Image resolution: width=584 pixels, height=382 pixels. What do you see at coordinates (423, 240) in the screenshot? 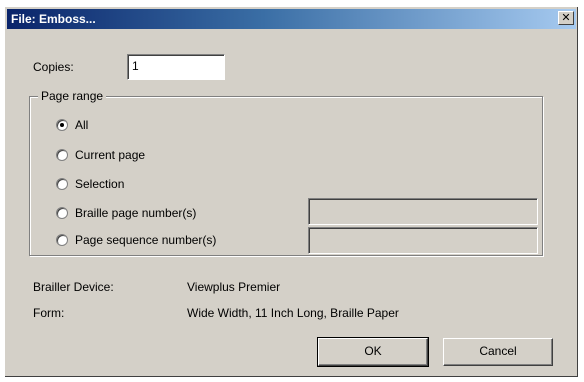
I see `page-sequence-numbers-input` at bounding box center [423, 240].